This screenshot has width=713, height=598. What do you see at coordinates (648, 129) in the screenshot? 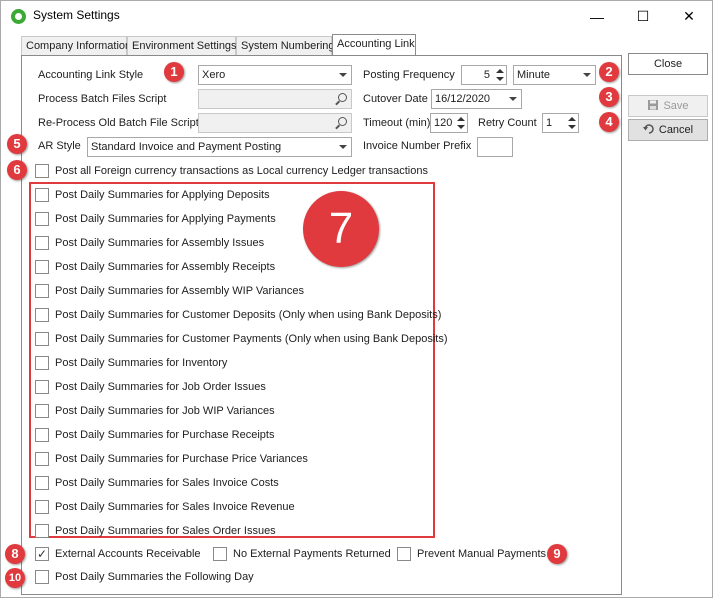
I see `undo-icon` at bounding box center [648, 129].